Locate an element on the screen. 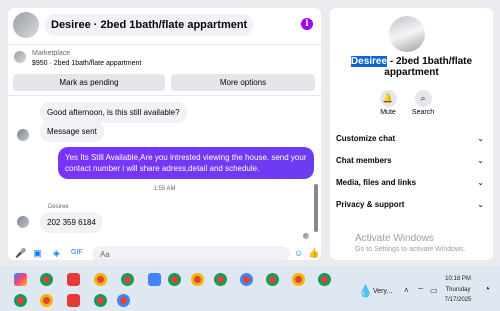  image-icon: ▣ is located at coordinates (37, 253).